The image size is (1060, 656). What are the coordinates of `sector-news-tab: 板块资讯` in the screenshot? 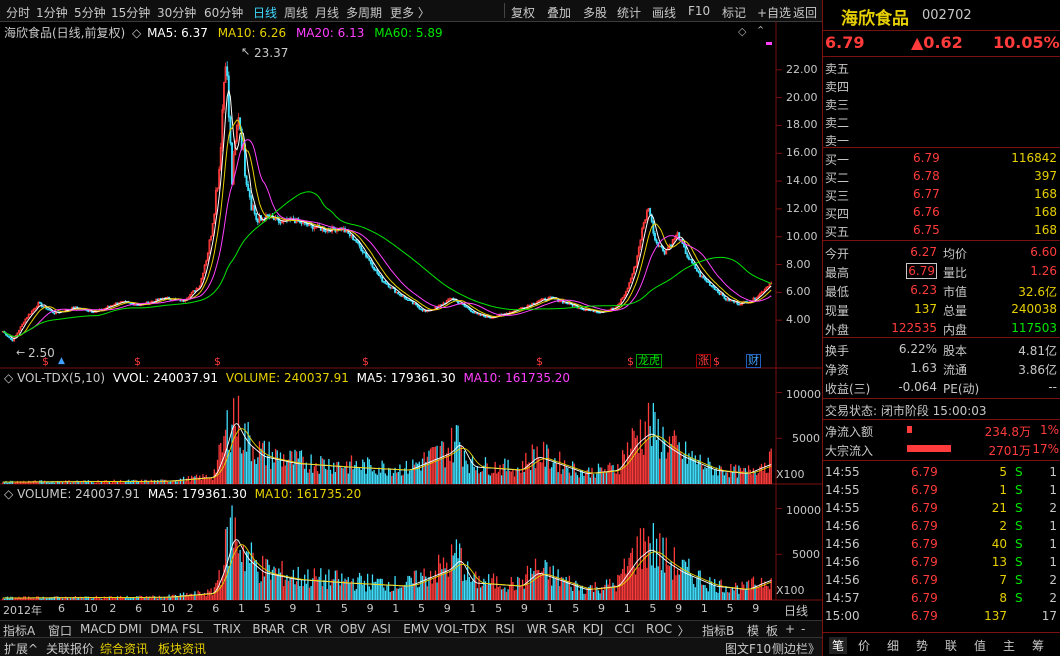 It's located at (182, 648).